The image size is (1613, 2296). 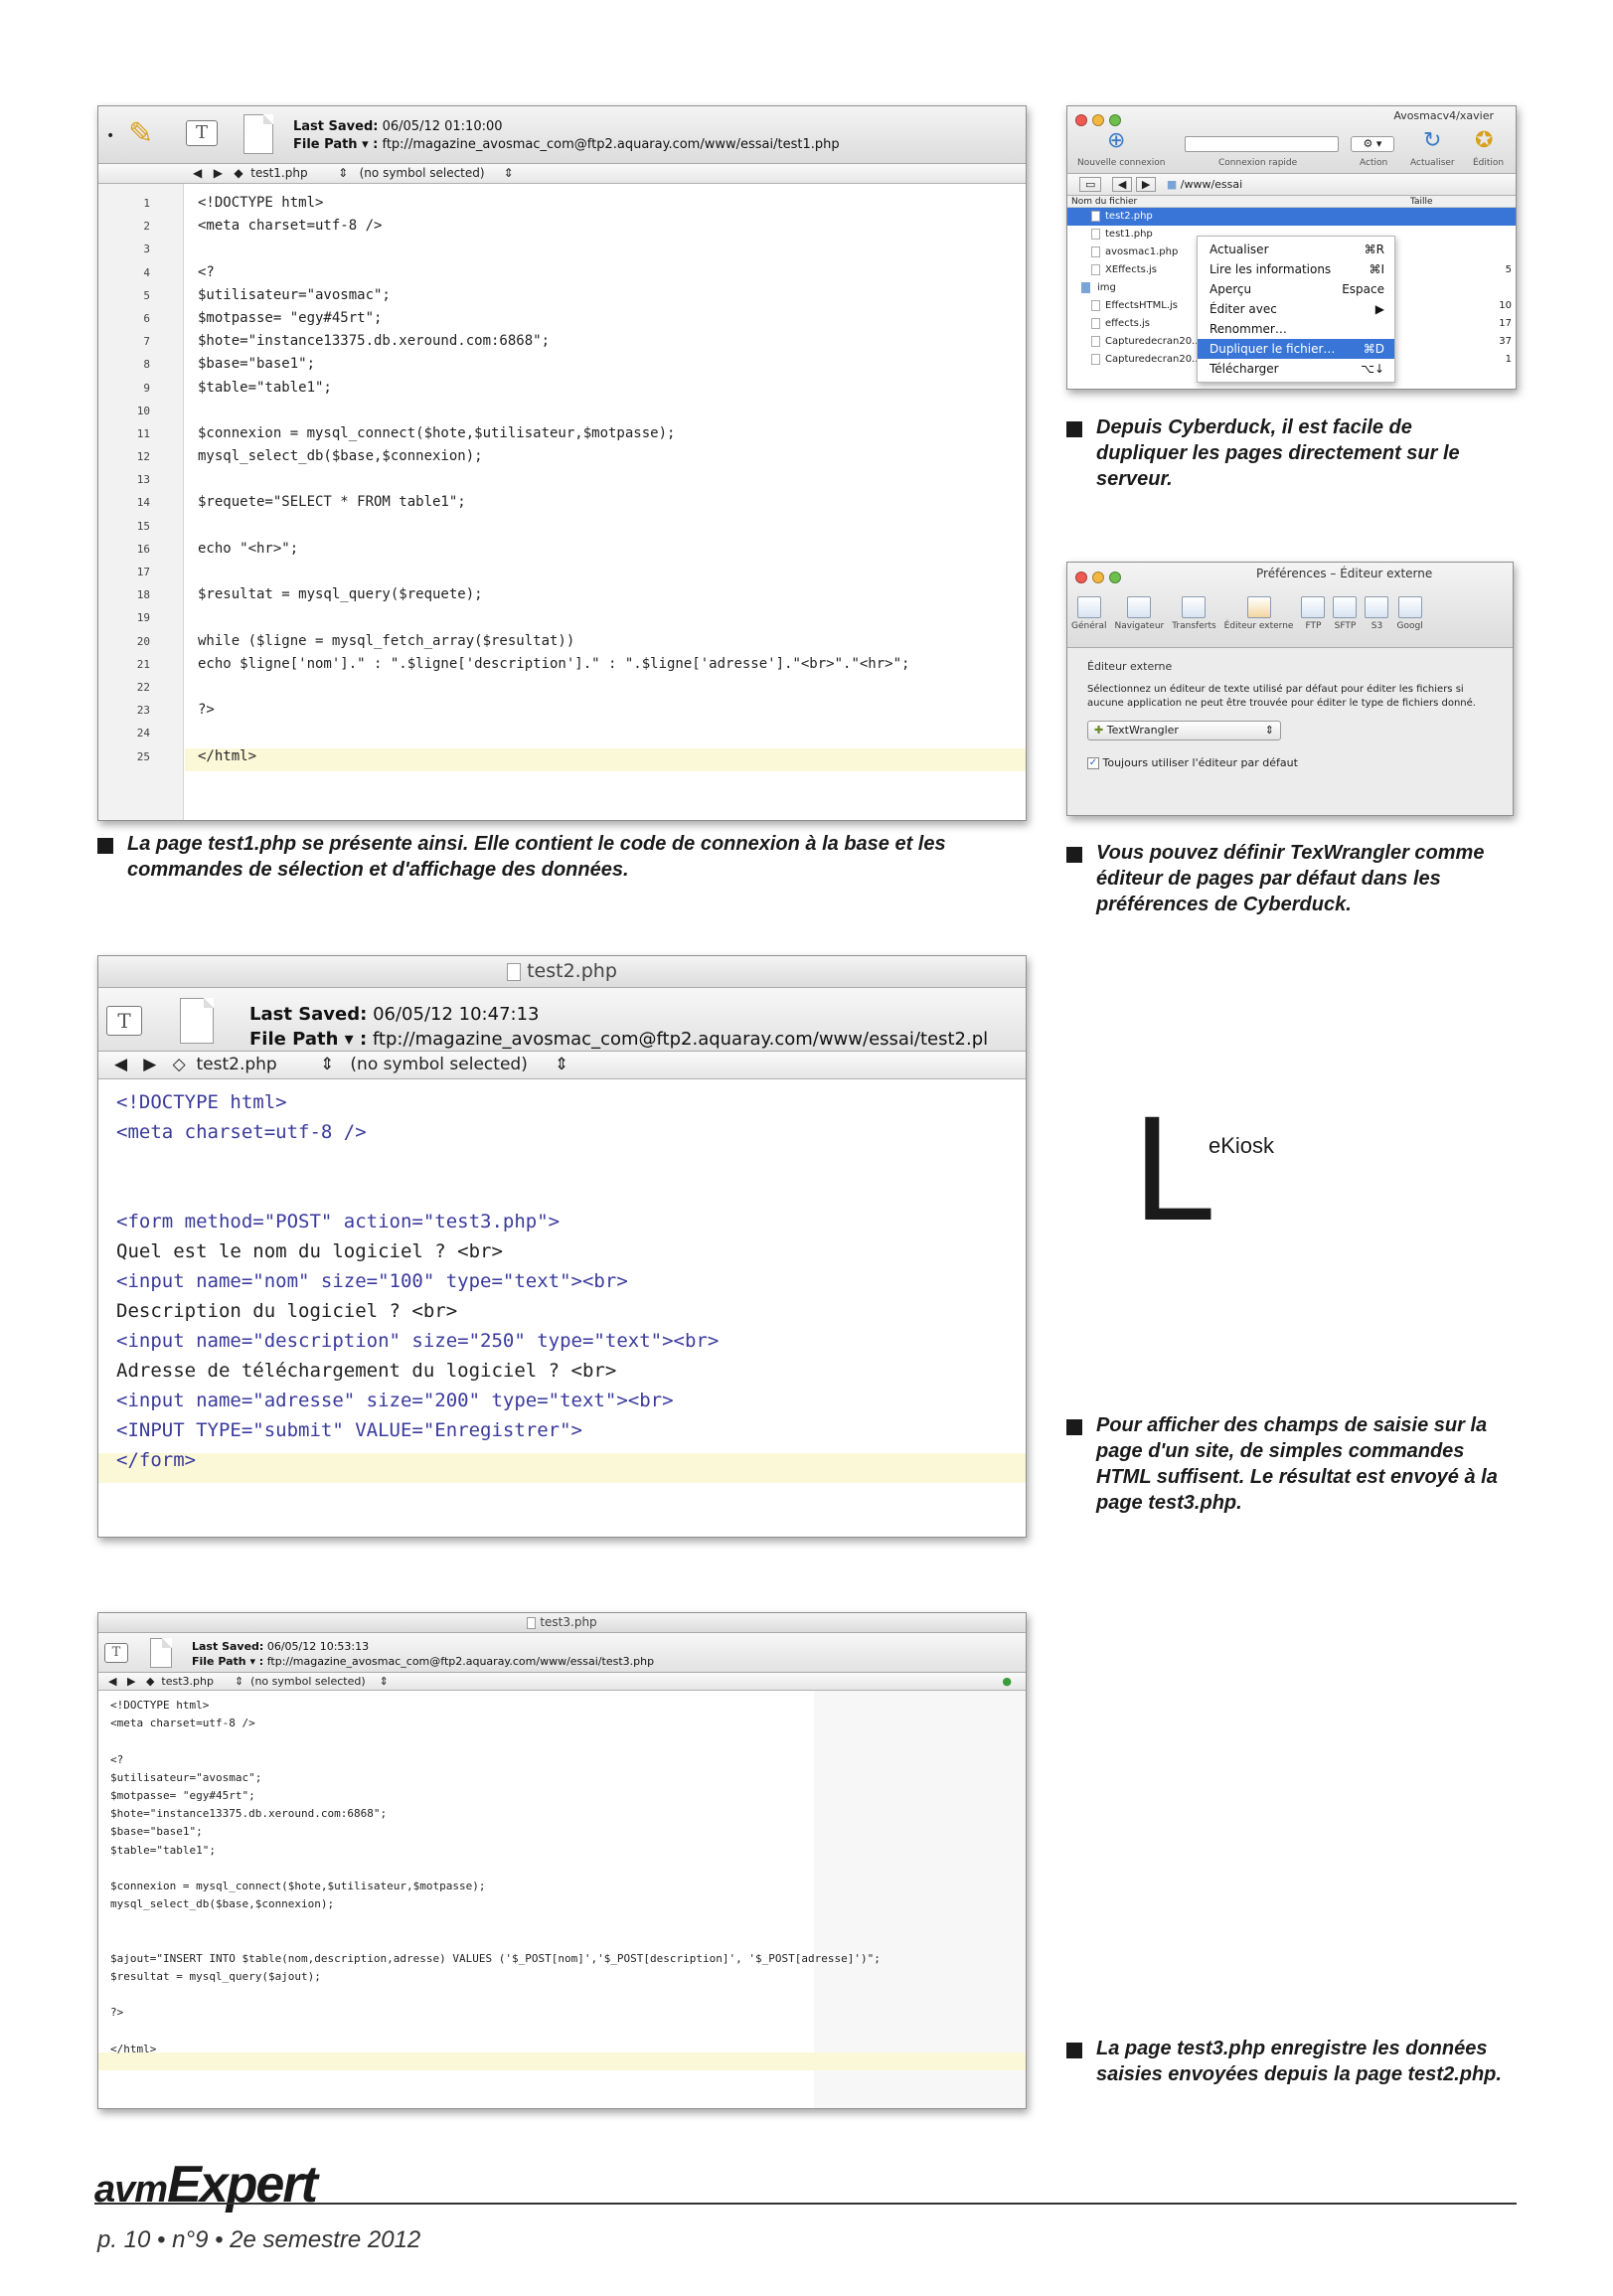 What do you see at coordinates (1211, 184) in the screenshot?
I see `path-popup: /www/essai` at bounding box center [1211, 184].